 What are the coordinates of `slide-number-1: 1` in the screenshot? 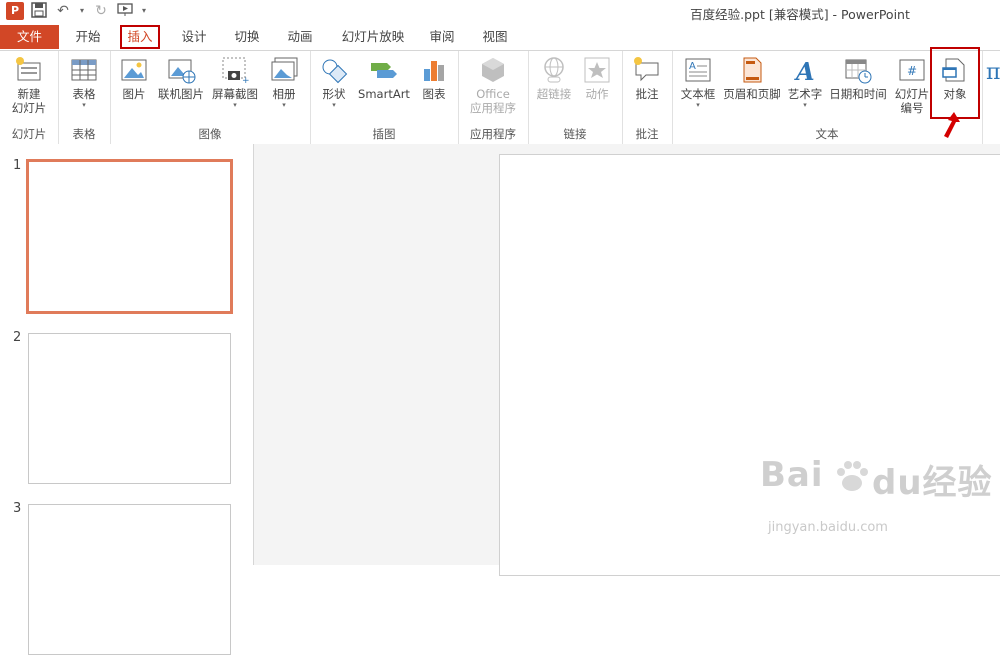 It's located at (17, 165).